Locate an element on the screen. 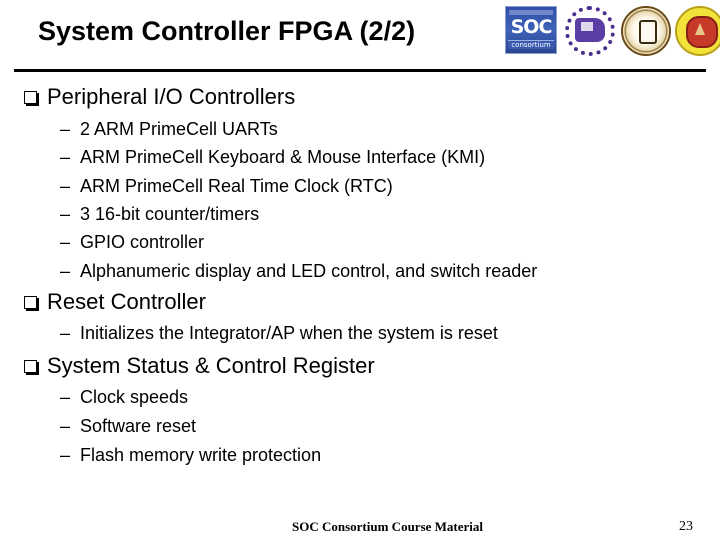 The height and width of the screenshot is (540, 720). title-divider is located at coordinates (360, 70).